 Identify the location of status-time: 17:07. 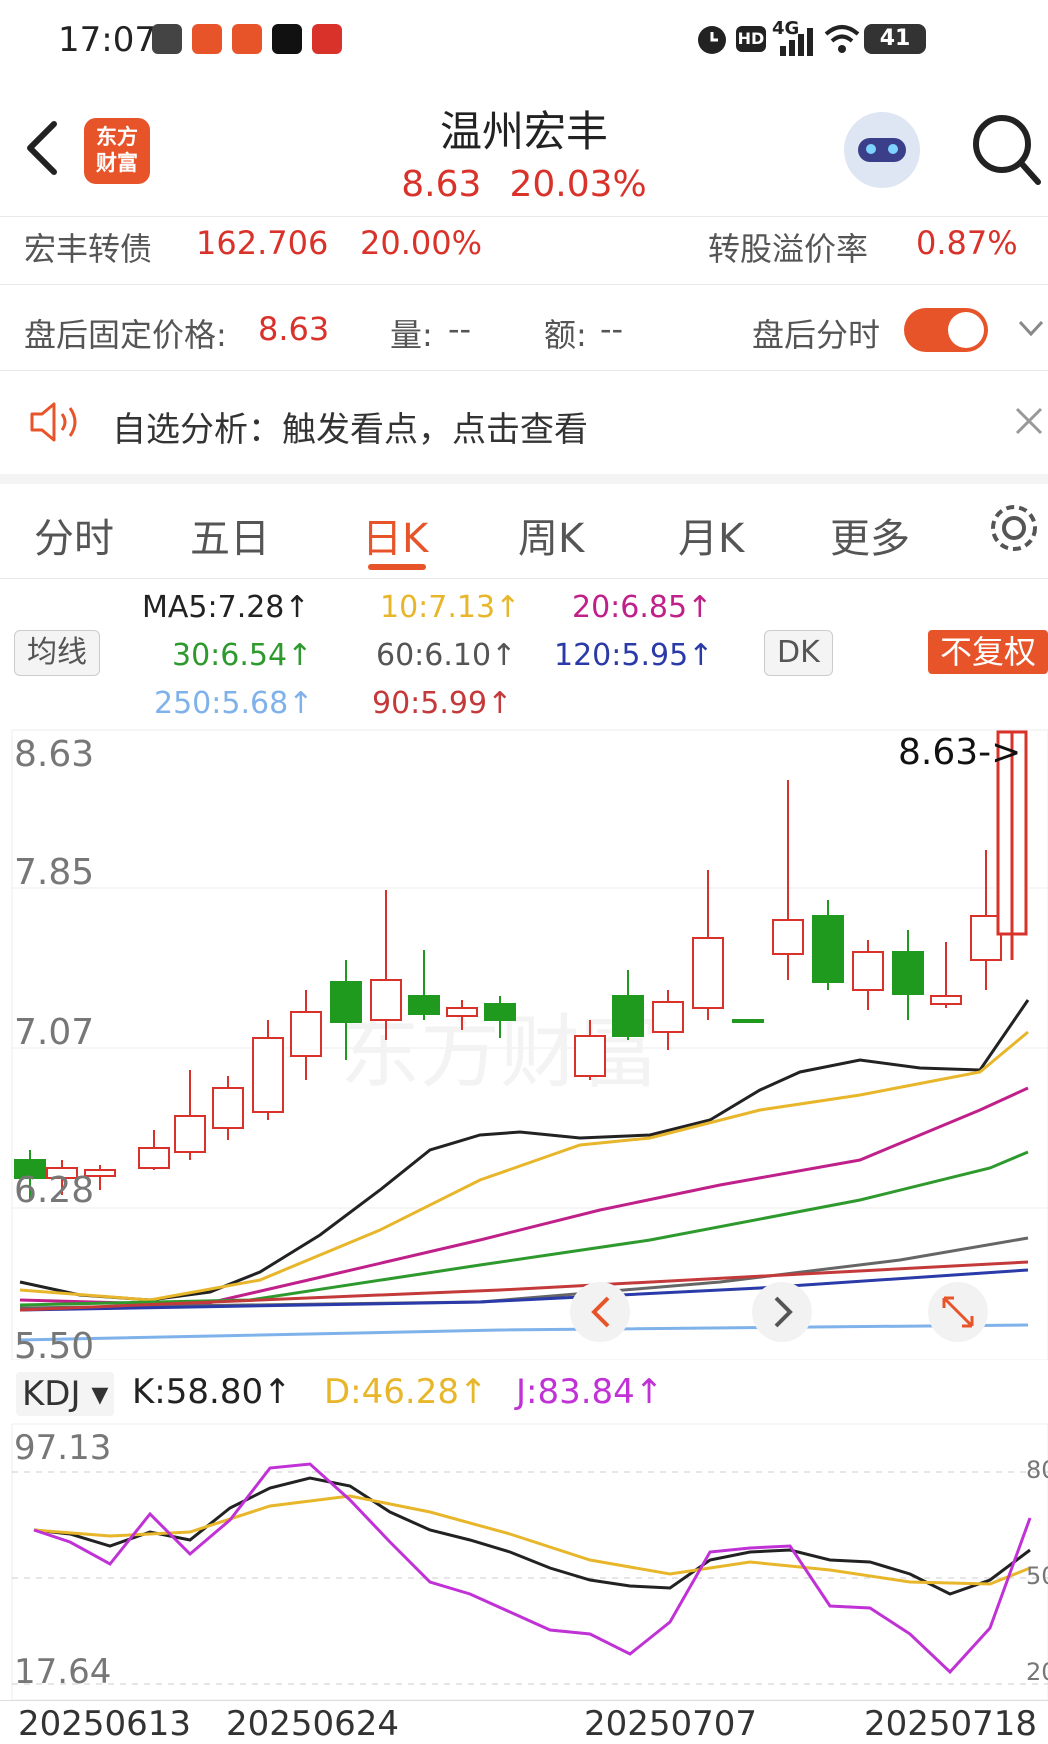
(107, 40).